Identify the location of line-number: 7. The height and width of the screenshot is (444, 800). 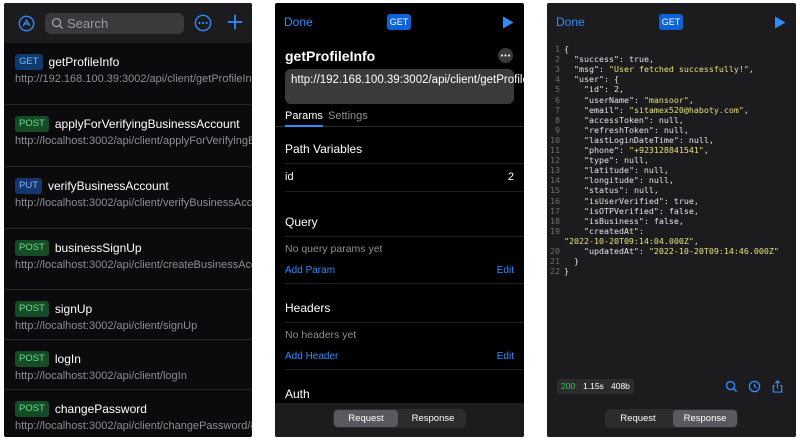
(557, 109).